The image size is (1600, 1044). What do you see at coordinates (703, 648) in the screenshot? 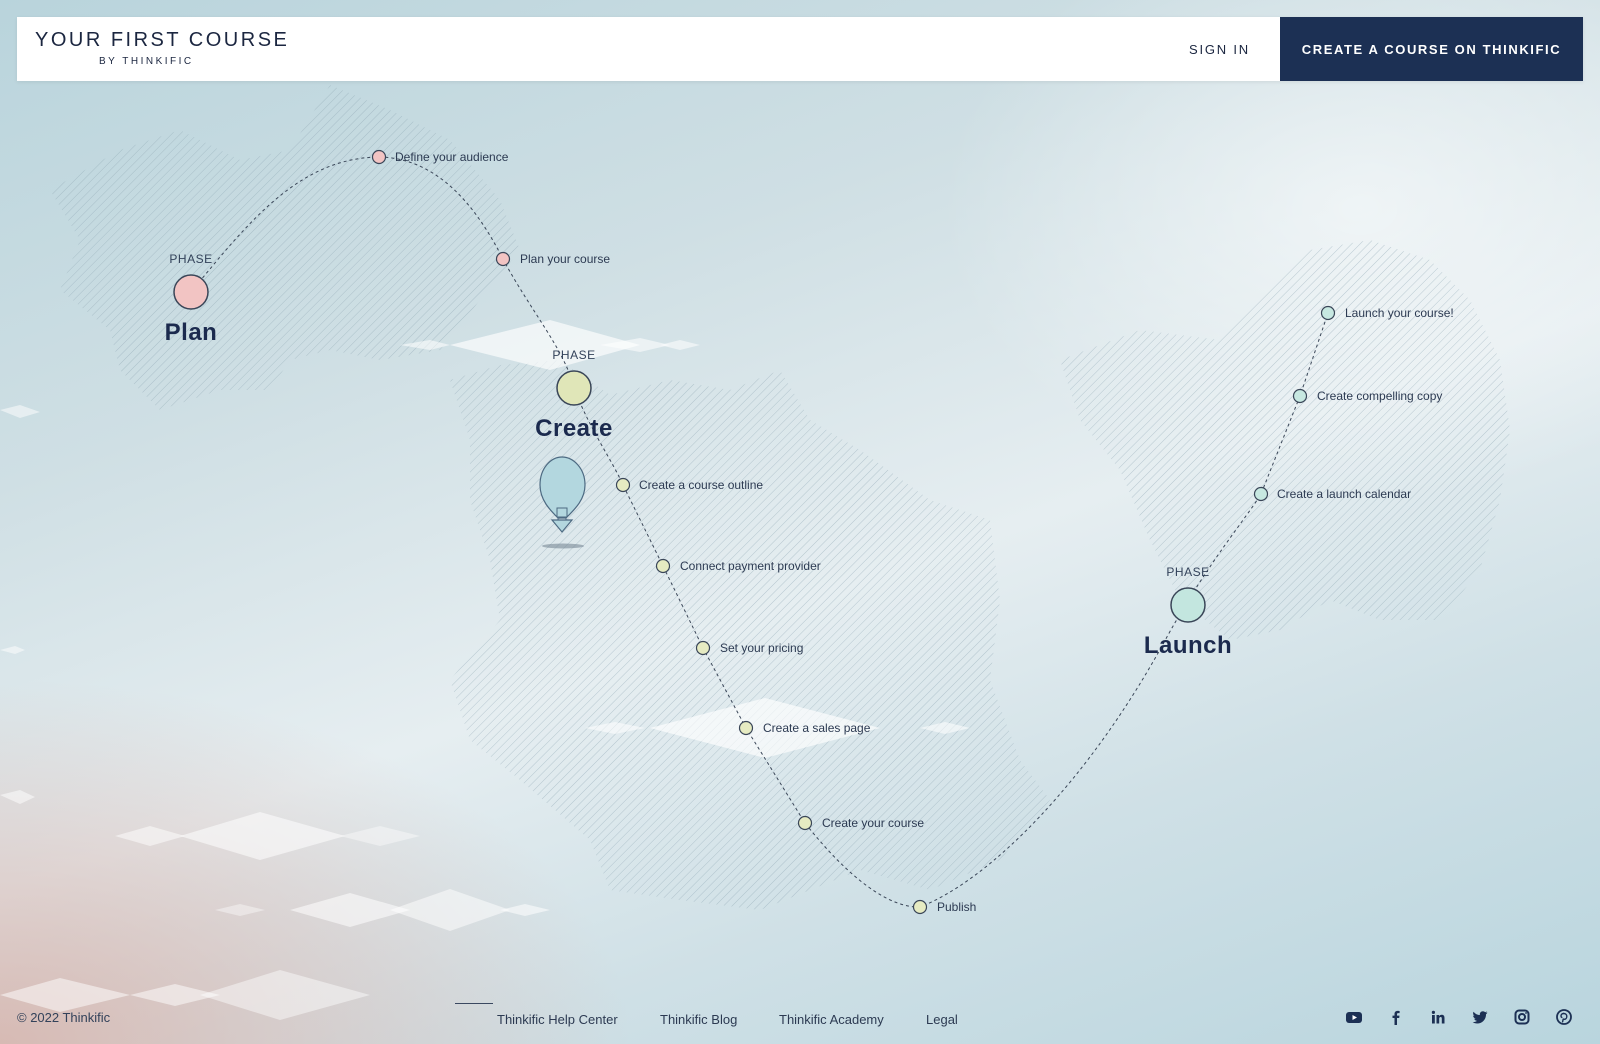
I see `step-marker-pricing` at bounding box center [703, 648].